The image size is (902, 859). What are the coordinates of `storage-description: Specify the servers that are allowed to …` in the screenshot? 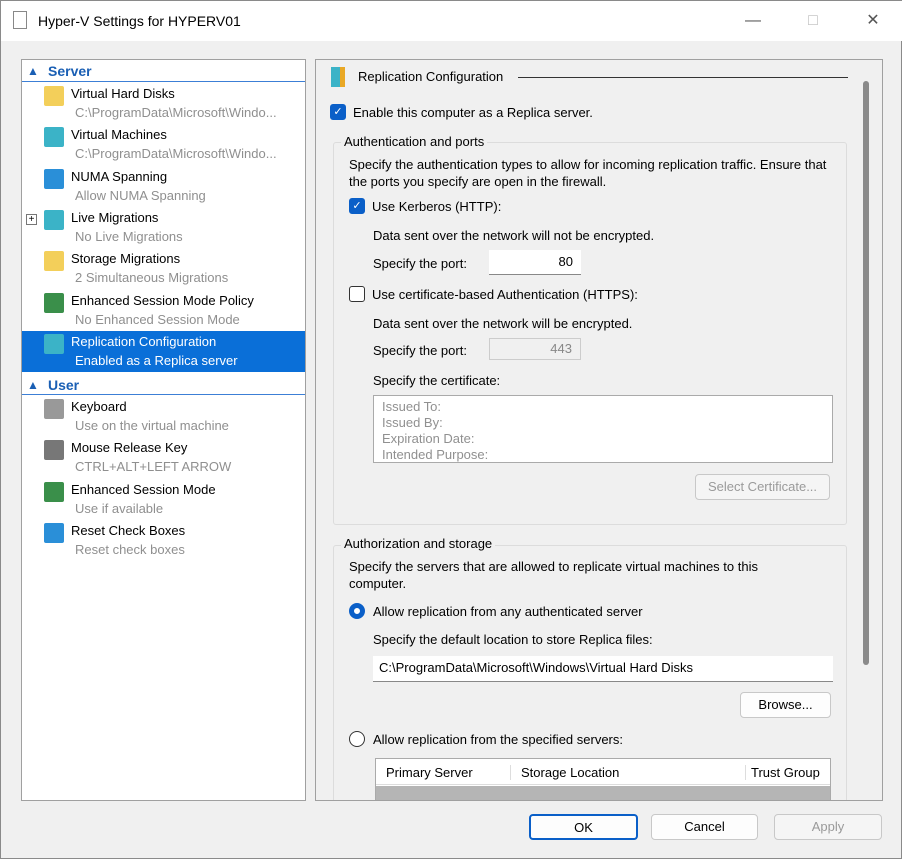 It's located at (553, 575).